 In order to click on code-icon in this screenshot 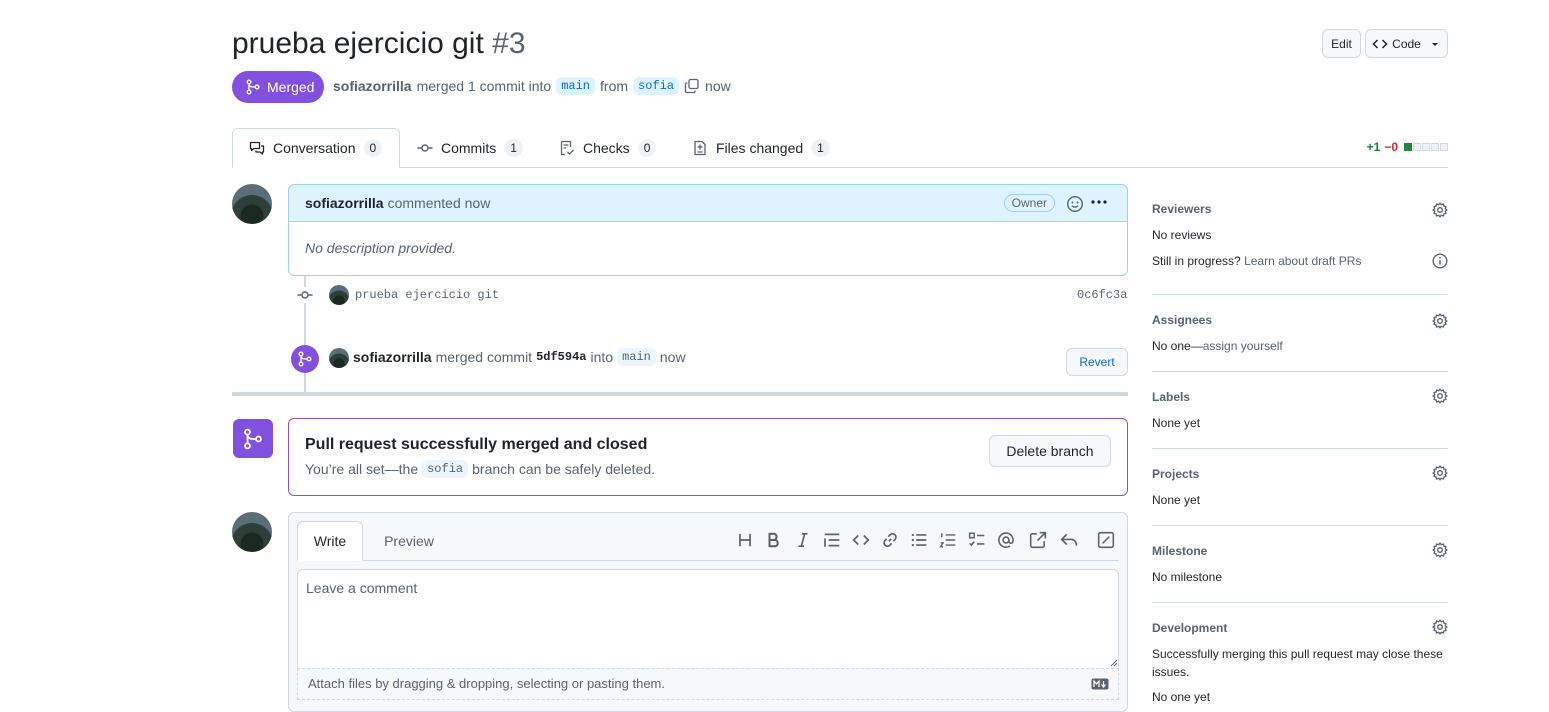, I will do `click(861, 540)`.